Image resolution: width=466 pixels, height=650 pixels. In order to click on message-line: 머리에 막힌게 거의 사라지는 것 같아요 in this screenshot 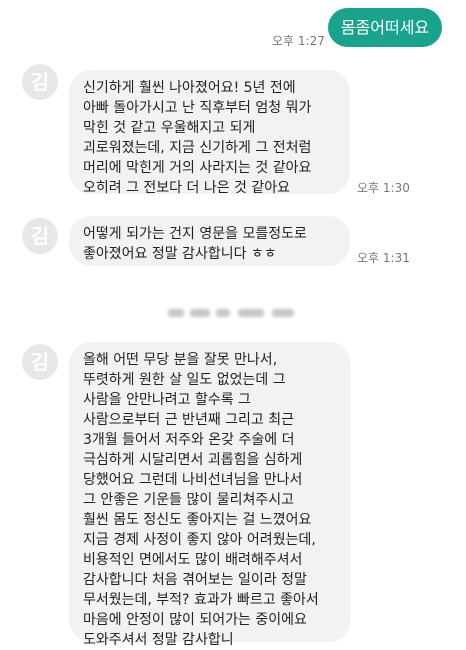, I will do `click(197, 168)`.